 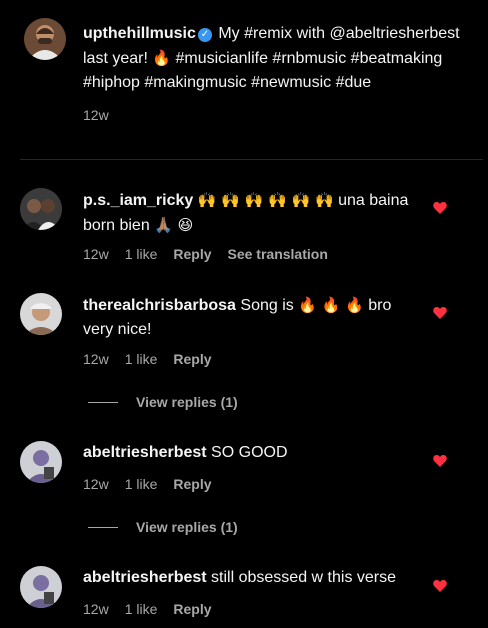 What do you see at coordinates (159, 305) in the screenshot?
I see `comment-username: therealchrisbarbosa` at bounding box center [159, 305].